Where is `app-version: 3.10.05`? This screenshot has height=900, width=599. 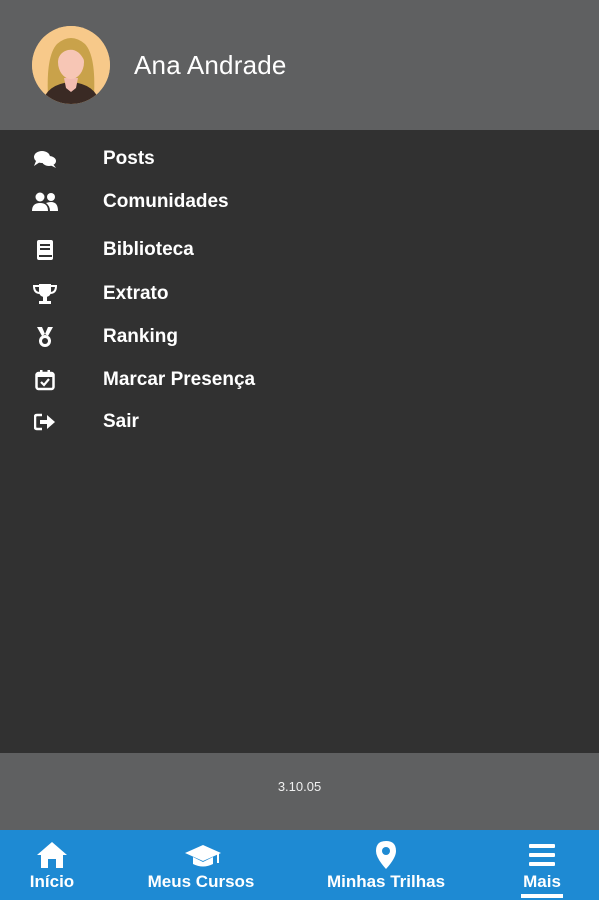 app-version: 3.10.05 is located at coordinates (299, 786).